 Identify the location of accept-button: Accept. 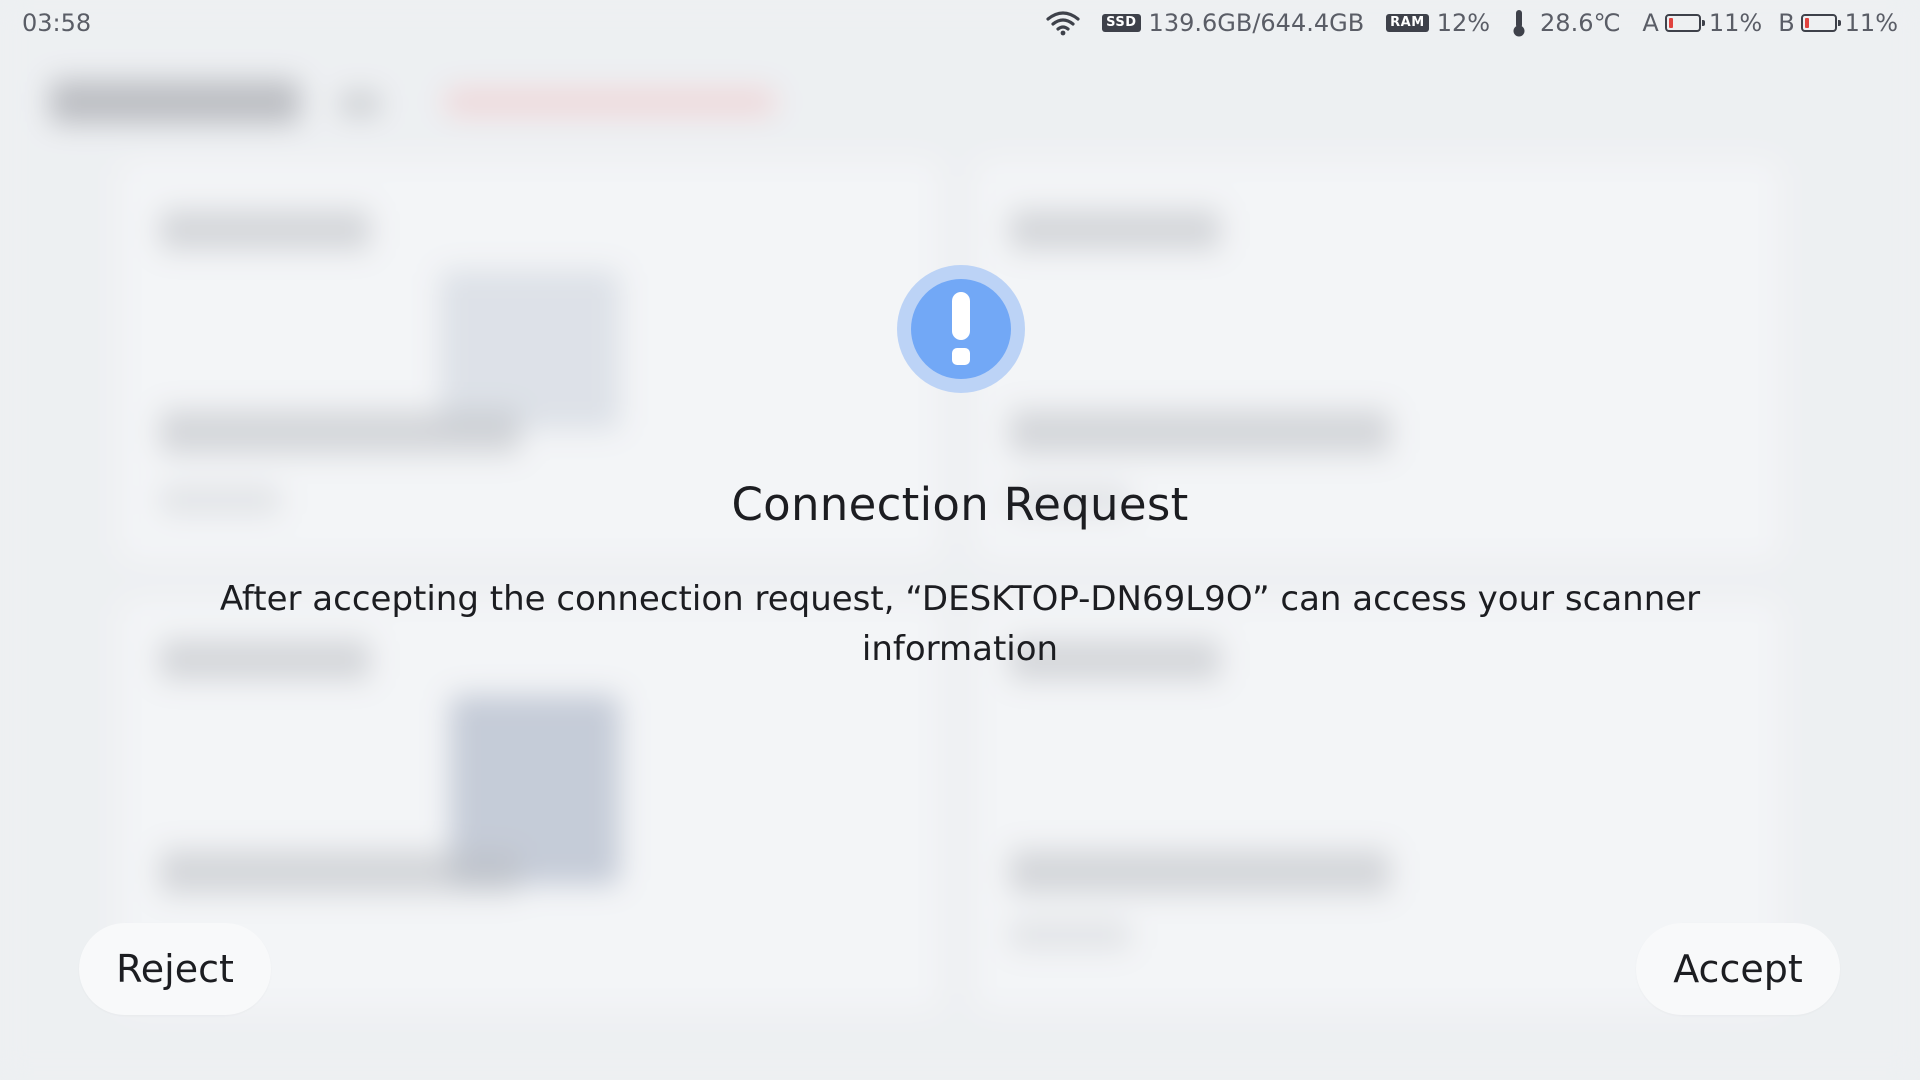
(1738, 969).